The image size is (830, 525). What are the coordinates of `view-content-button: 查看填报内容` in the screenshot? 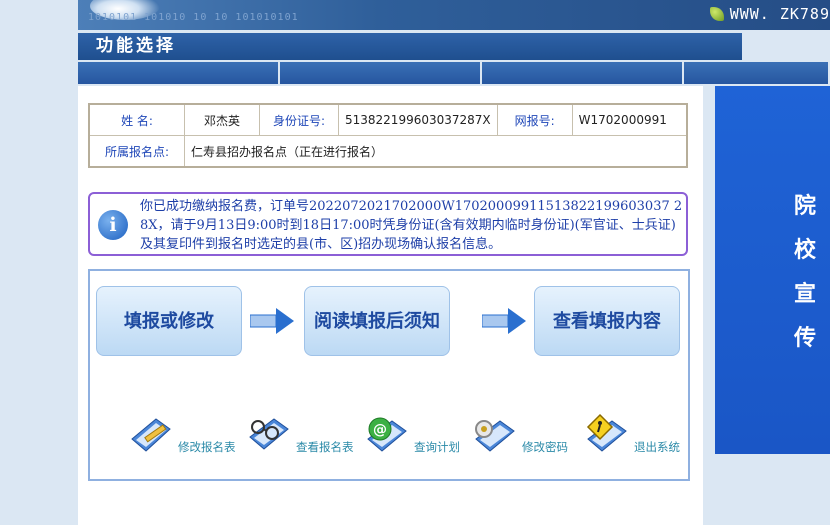 It's located at (607, 321).